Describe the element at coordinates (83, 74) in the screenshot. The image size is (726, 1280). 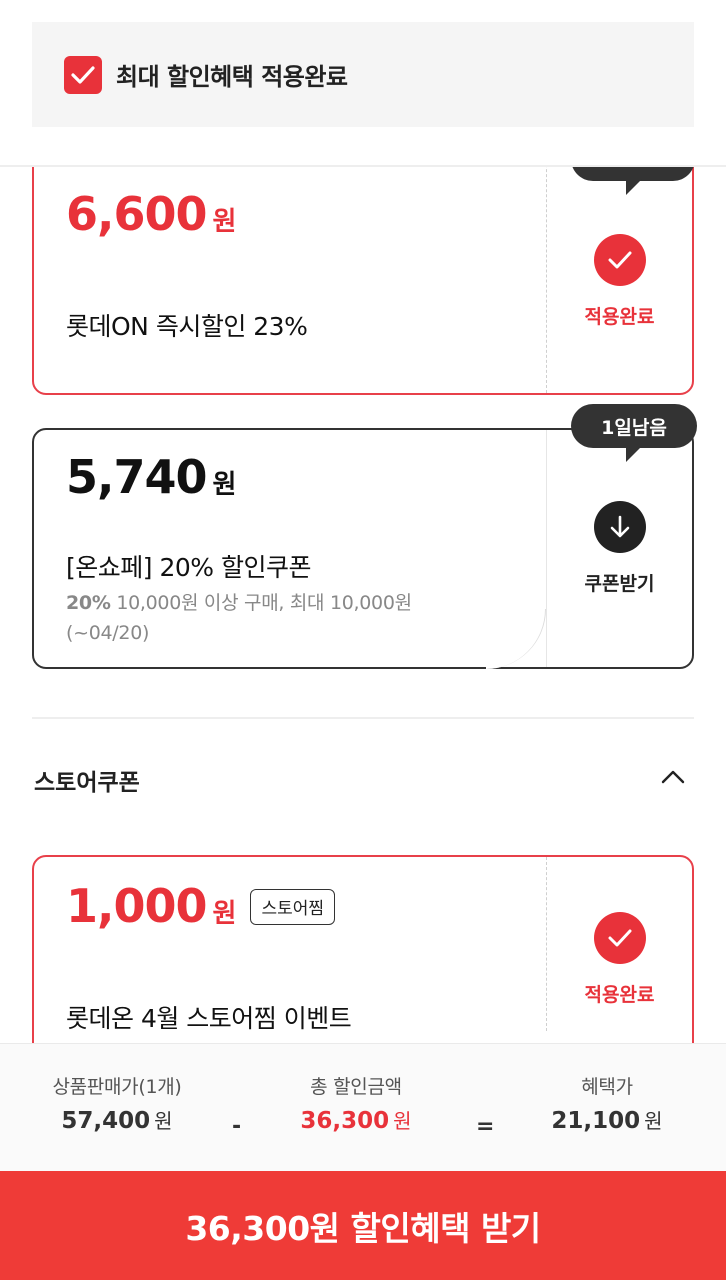
I see `checkbox-checked-icon` at that location.